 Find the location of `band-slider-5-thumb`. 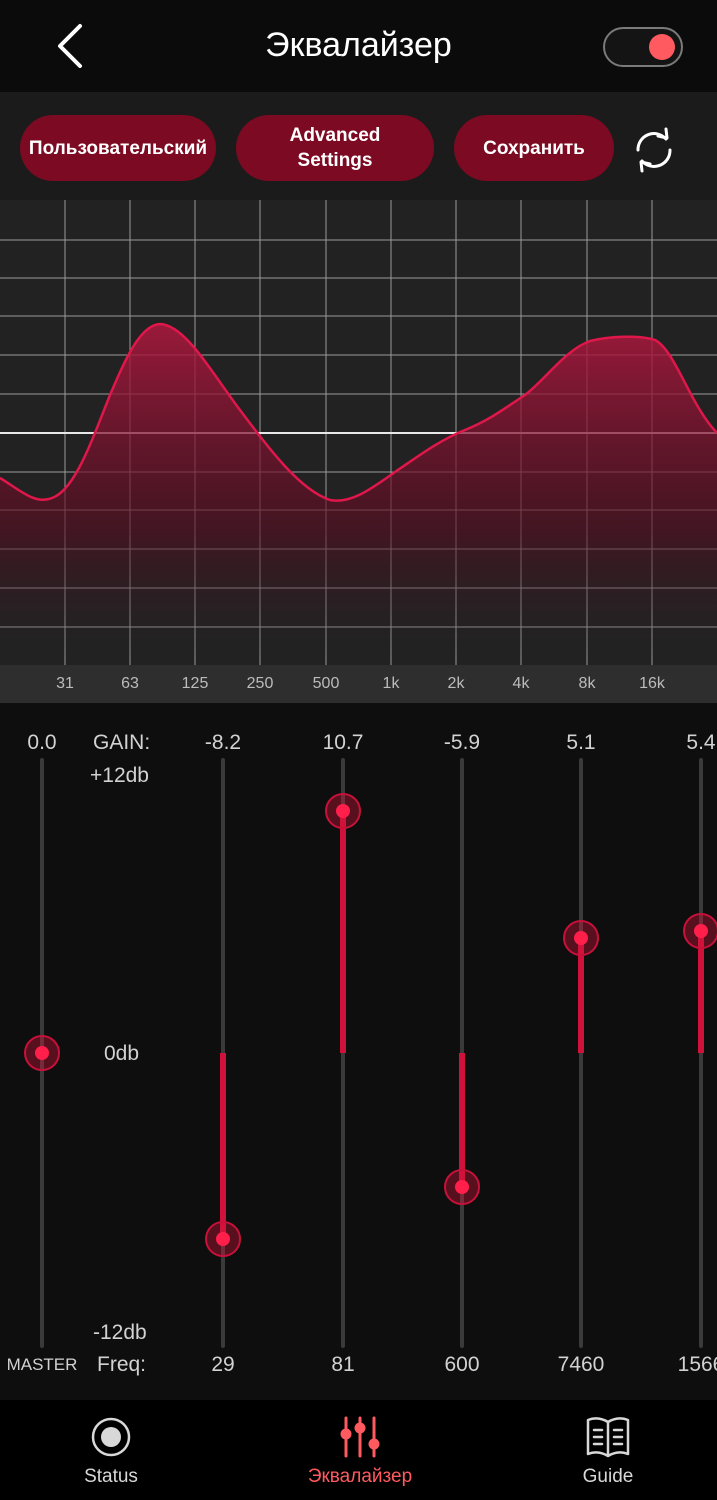

band-slider-5-thumb is located at coordinates (700, 930).